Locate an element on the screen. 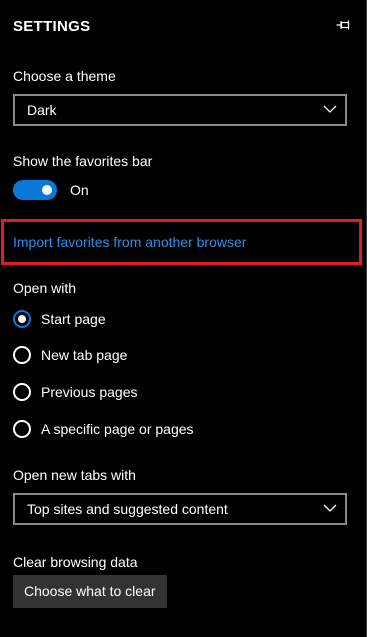  new-tabs-dropdown: Top sites and suggested content is located at coordinates (180, 509).